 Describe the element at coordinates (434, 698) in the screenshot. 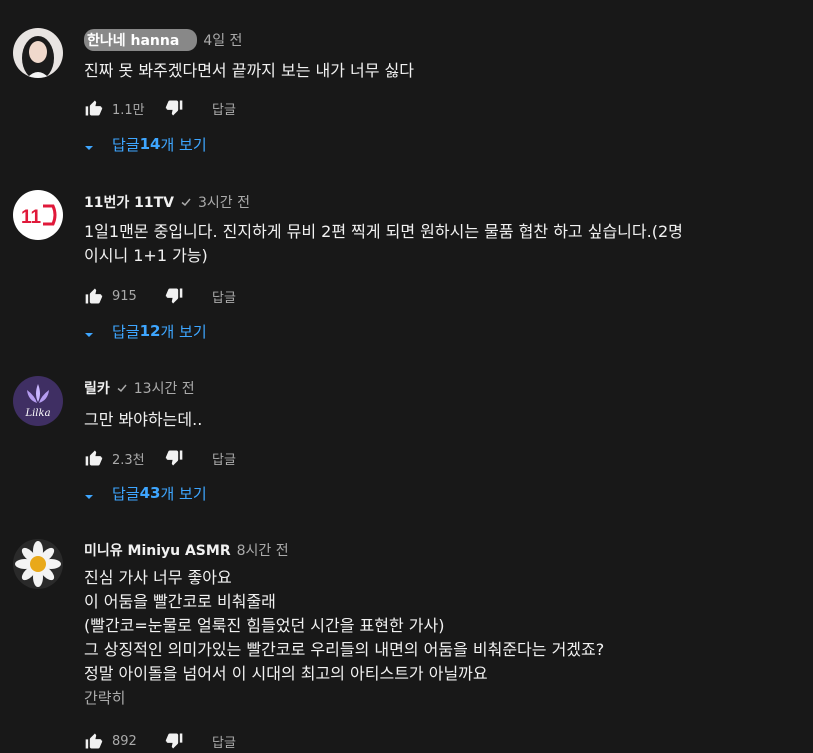

I see `show-less-link: 간략히` at that location.